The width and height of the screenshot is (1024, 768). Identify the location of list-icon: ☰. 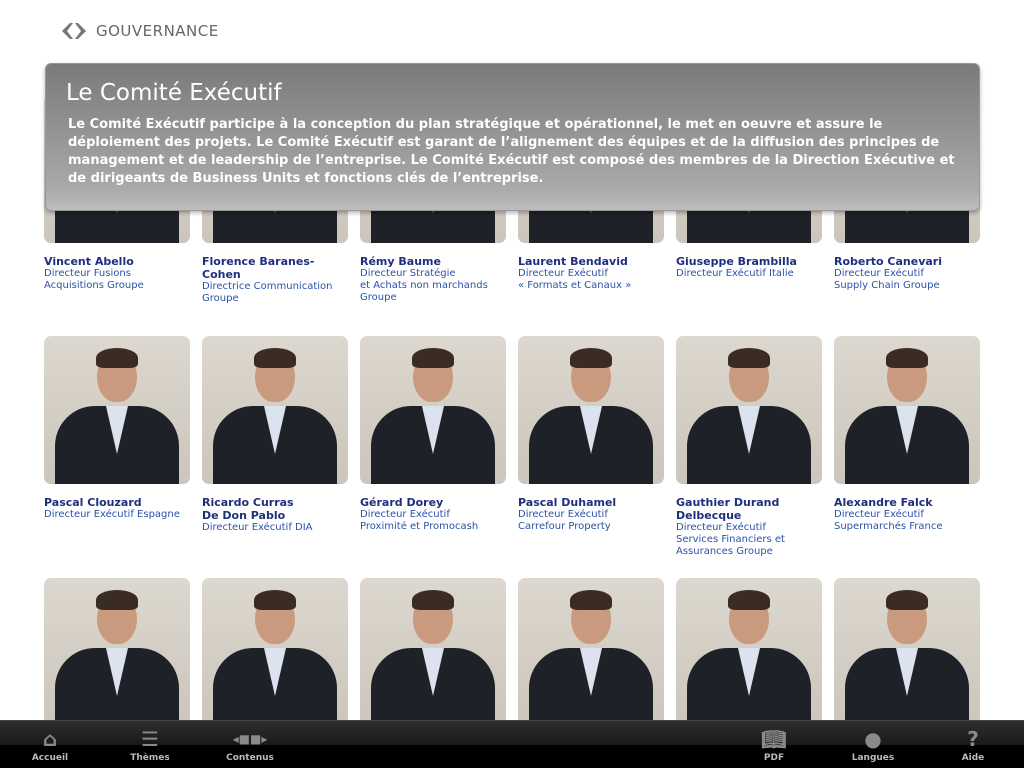
(150, 739).